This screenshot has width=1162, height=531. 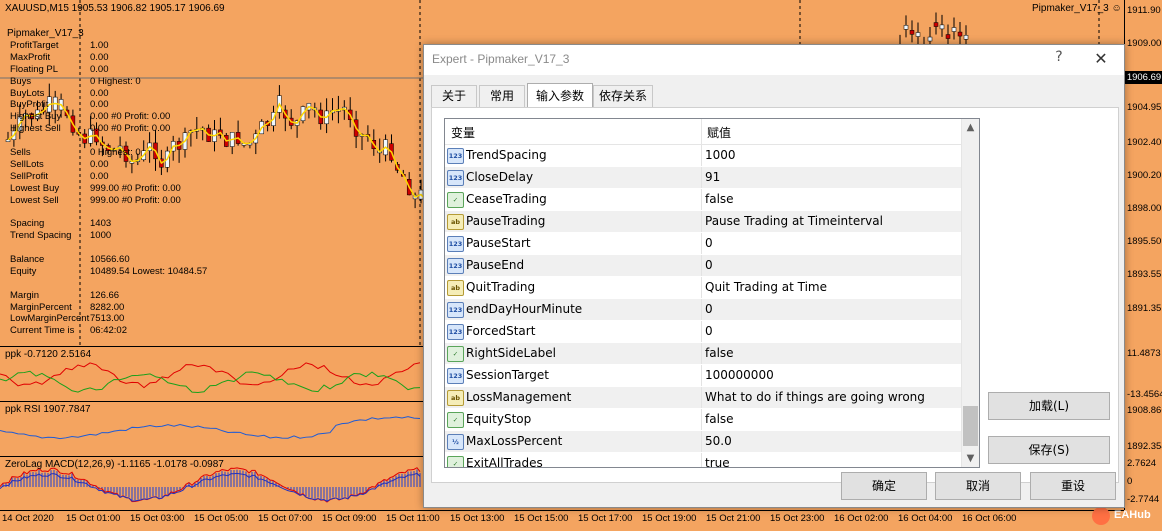 I want to click on price-tick: 1904.95, so click(x=1144, y=107).